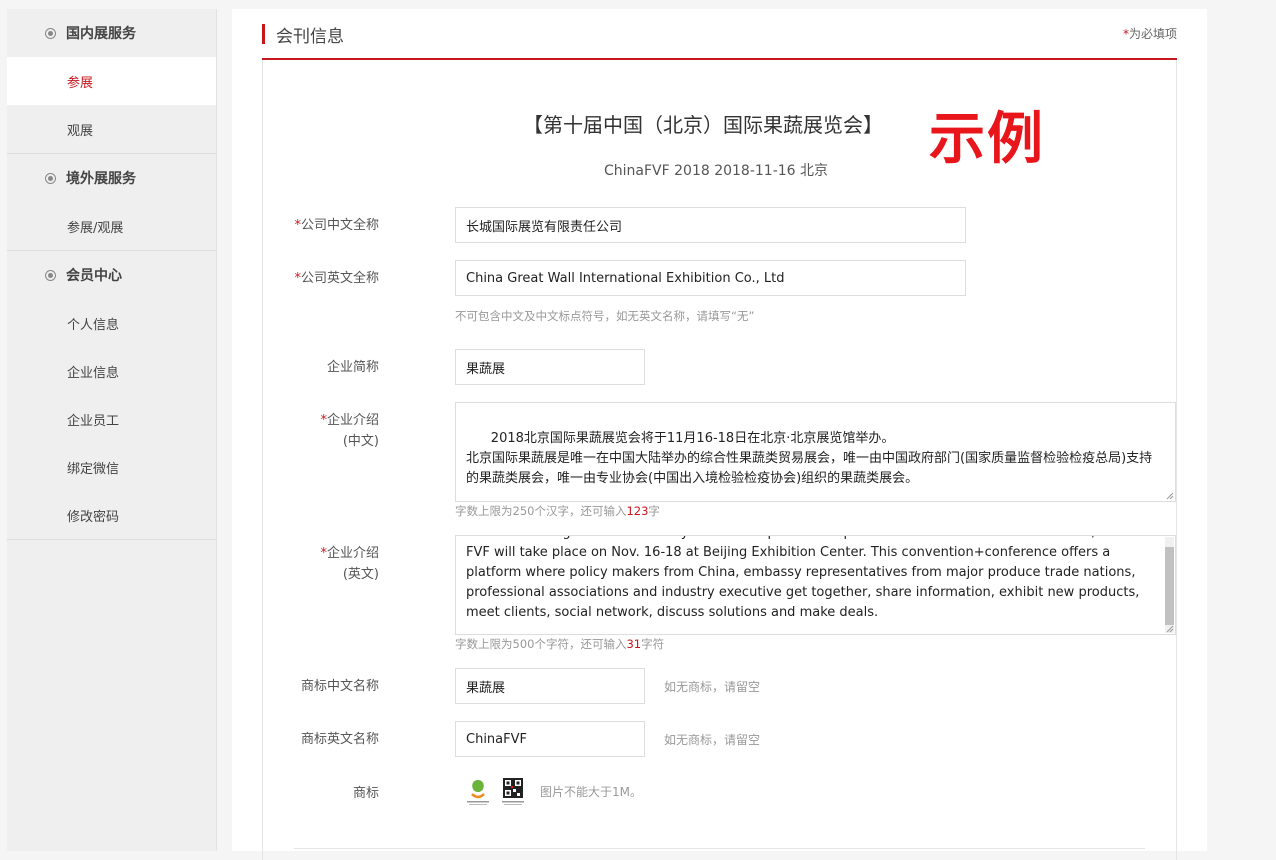 The image size is (1276, 860). What do you see at coordinates (94, 276) in the screenshot?
I see `sidebar-heading-label: 会员中心` at bounding box center [94, 276].